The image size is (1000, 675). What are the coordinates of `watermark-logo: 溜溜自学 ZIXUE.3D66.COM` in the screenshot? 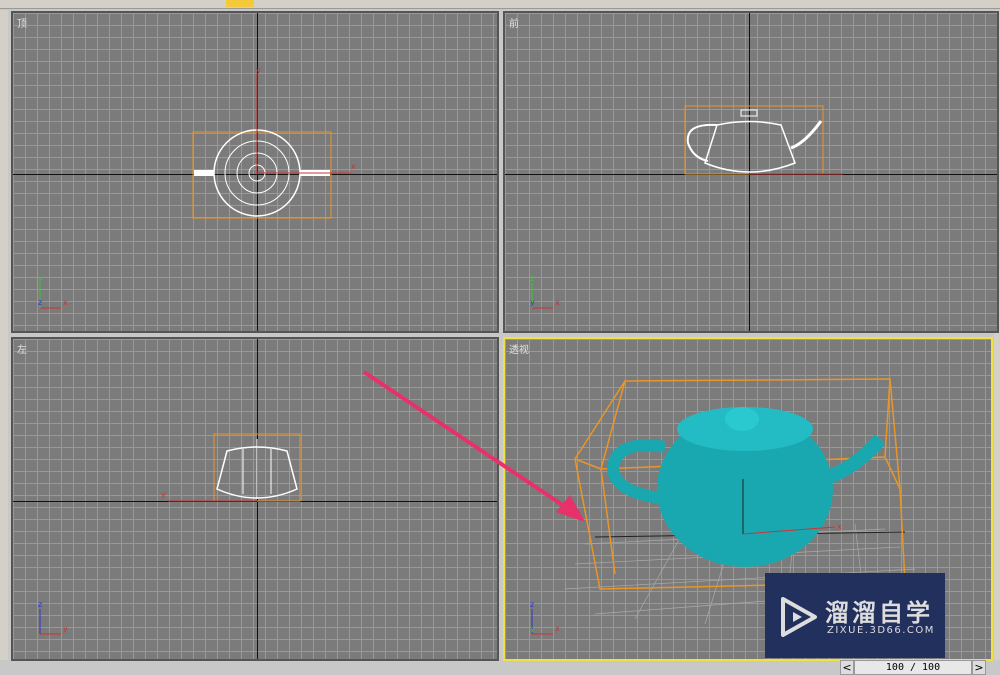 It's located at (855, 615).